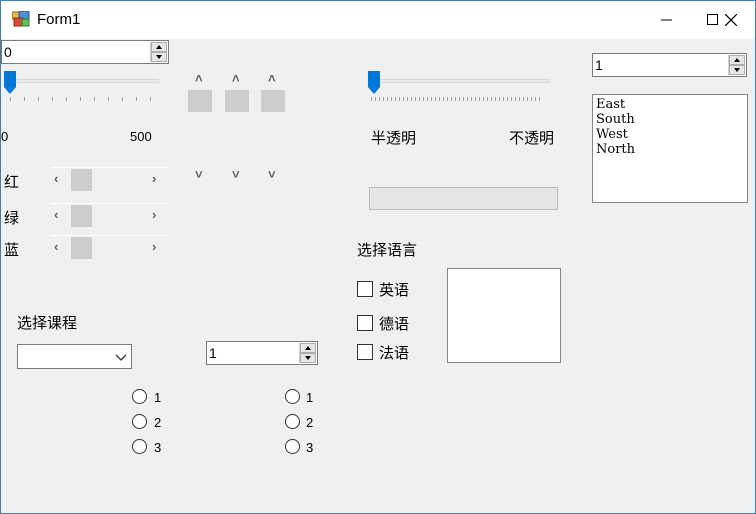  I want to click on middle-numeric-updown: 1, so click(262, 353).